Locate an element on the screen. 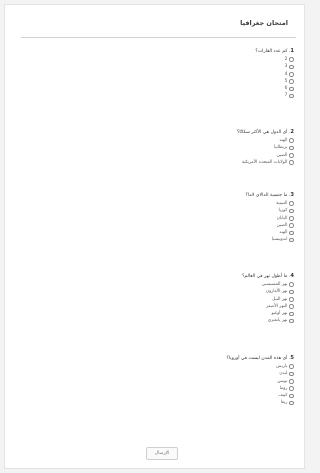 The image size is (320, 473). question-1-option: 2 is located at coordinates (157, 59).